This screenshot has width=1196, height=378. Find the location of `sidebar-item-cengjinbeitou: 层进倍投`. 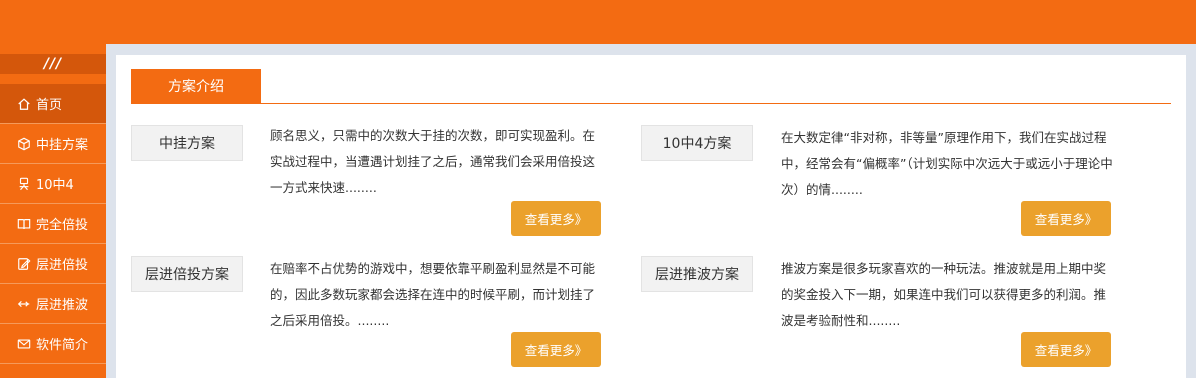

sidebar-item-cengjinbeitou: 层进倍投 is located at coordinates (53, 264).